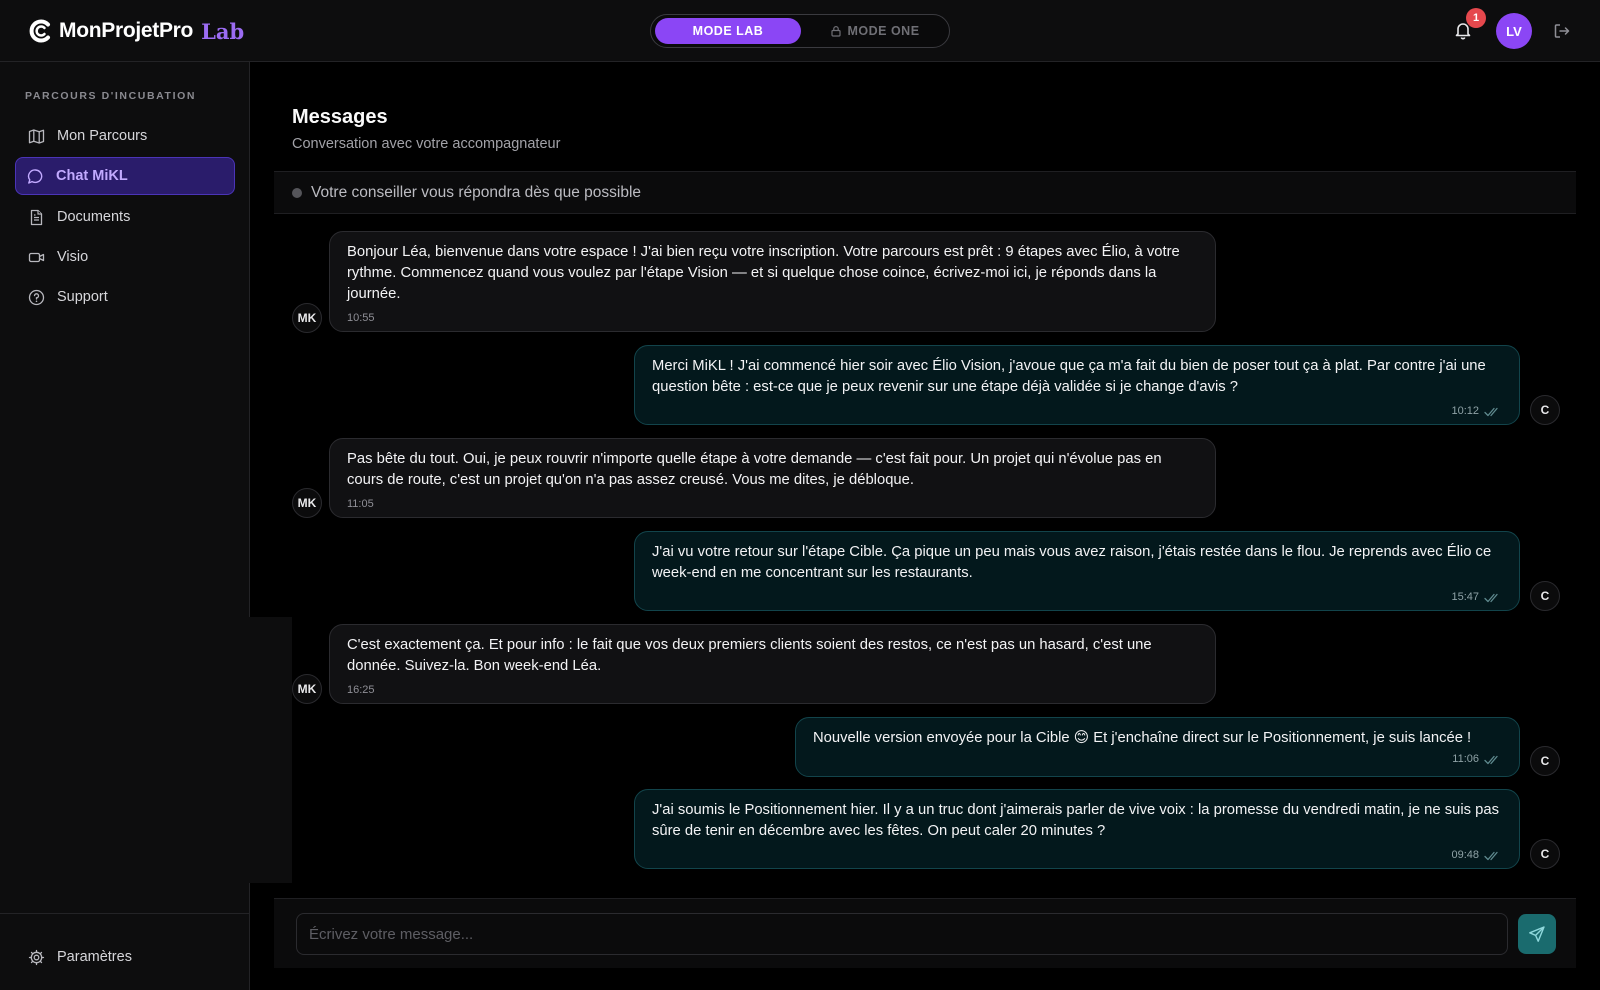  I want to click on sidebar-item-documents: Documents, so click(125, 217).